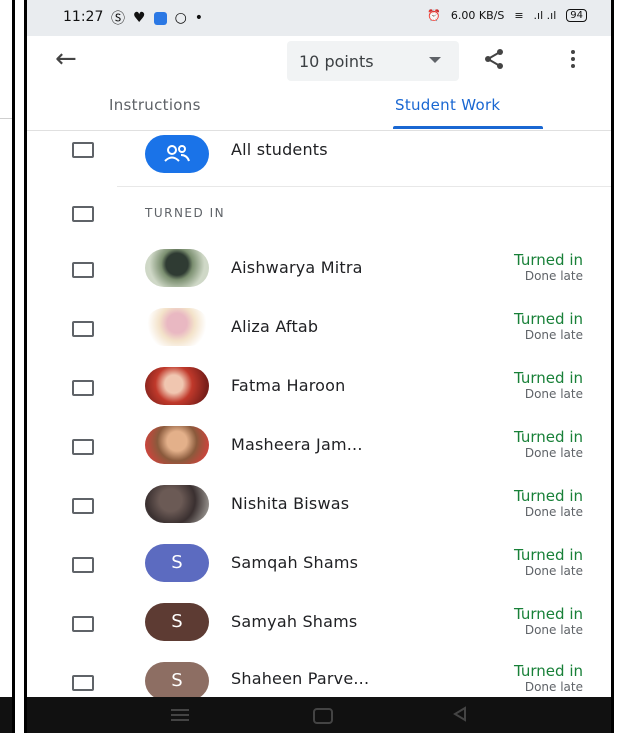 Image resolution: width=620 pixels, height=733 pixels. Describe the element at coordinates (336, 61) in the screenshot. I see `points-label: 10 points` at that location.